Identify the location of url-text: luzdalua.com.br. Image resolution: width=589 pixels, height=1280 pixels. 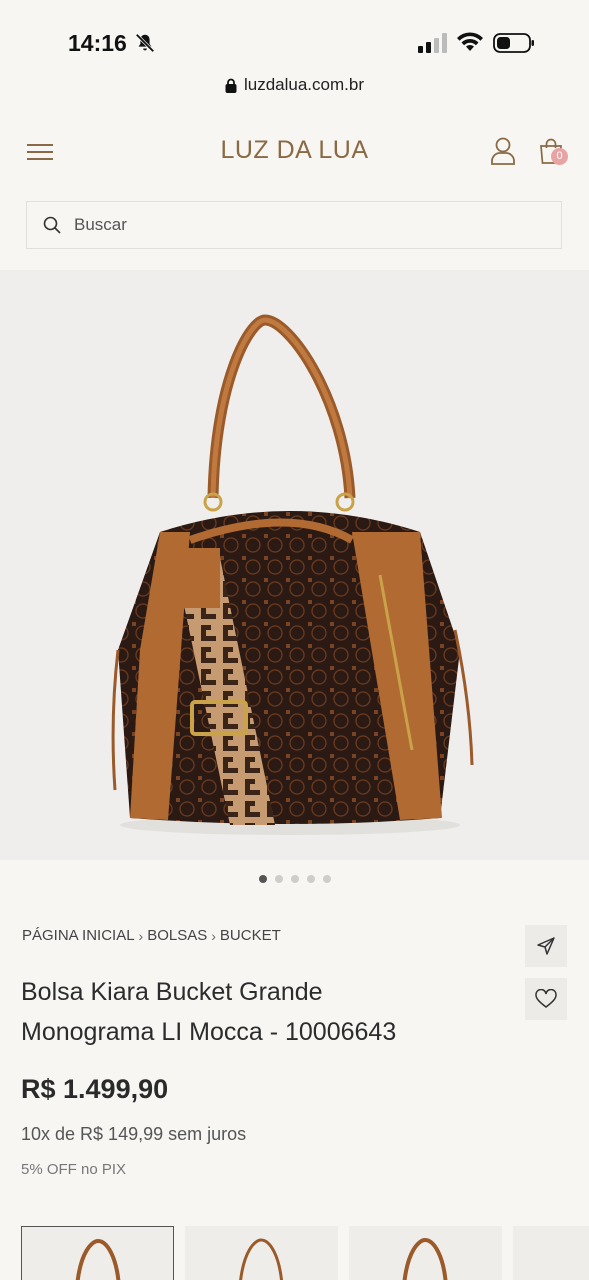
(303, 84).